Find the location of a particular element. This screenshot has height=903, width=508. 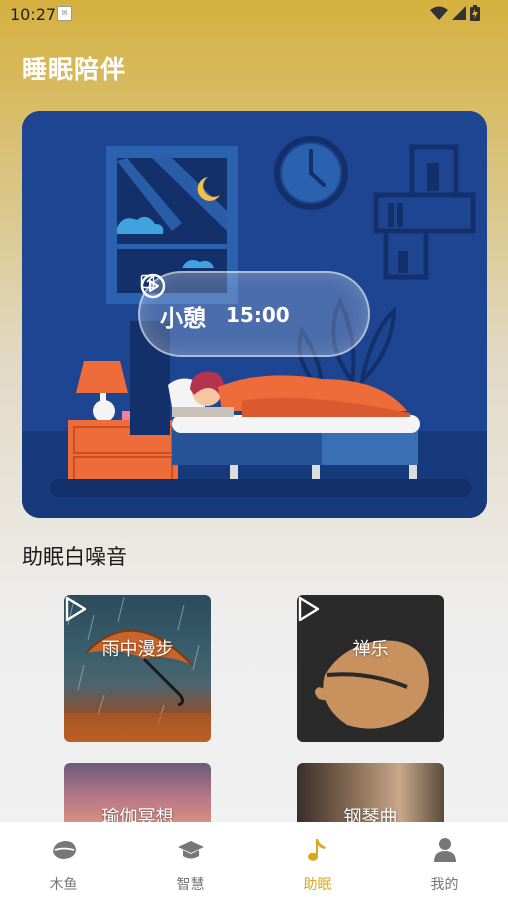

battery-icon is located at coordinates (475, 13).